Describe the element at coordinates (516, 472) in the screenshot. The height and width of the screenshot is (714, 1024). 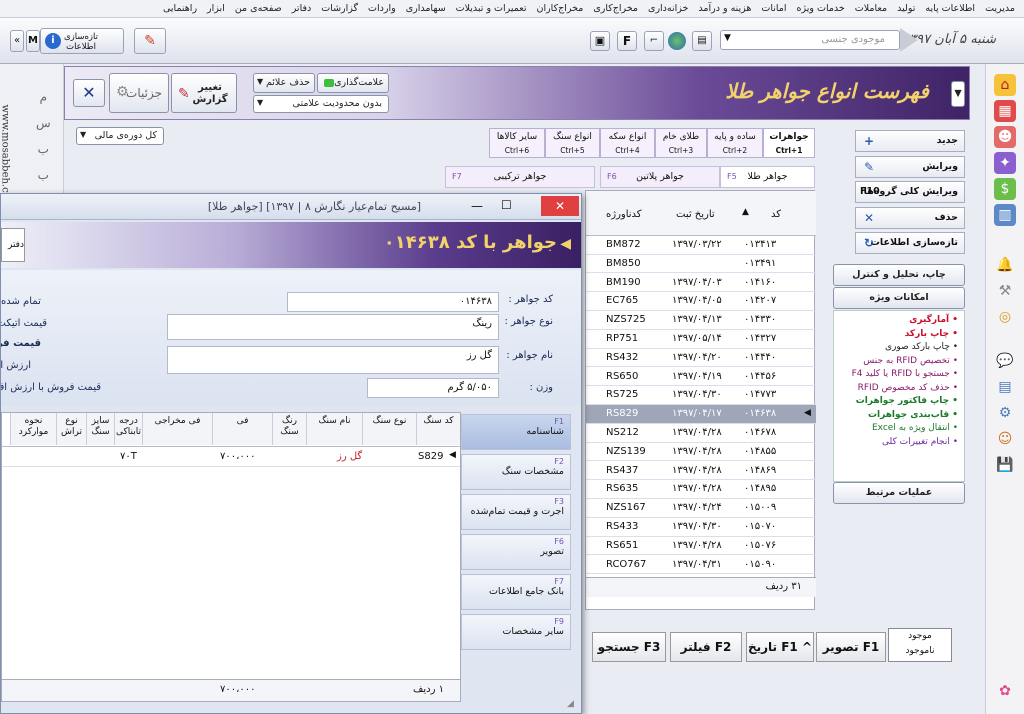
I see `side-tab: F2 مشخصات سنگ` at that location.